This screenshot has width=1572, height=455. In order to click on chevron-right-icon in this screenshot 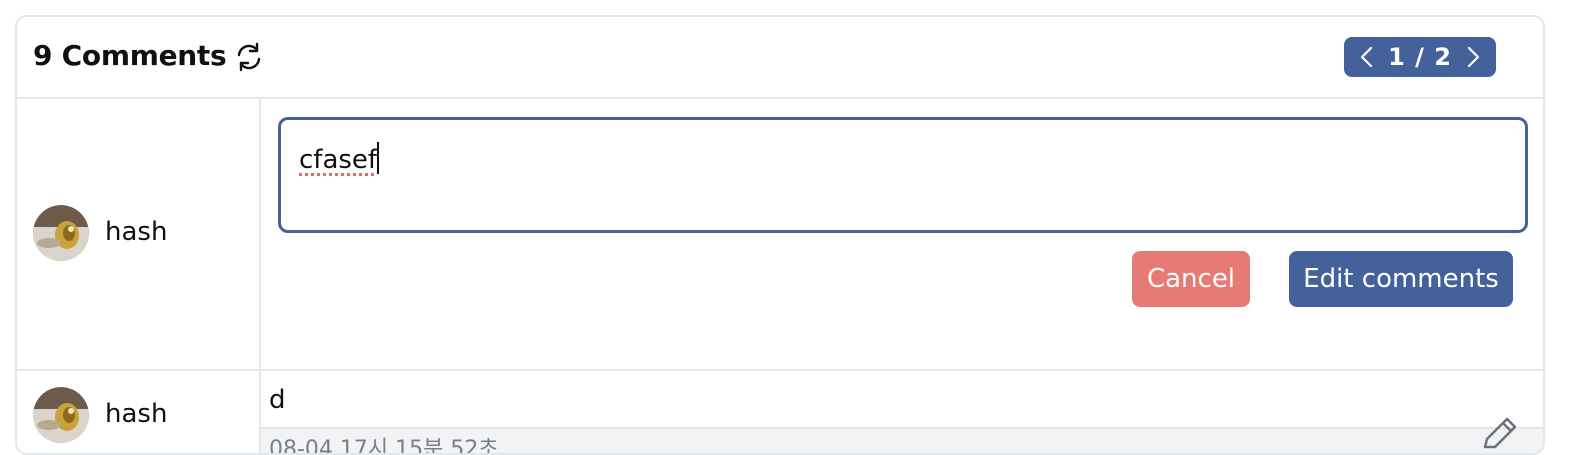, I will do `click(1473, 57)`.